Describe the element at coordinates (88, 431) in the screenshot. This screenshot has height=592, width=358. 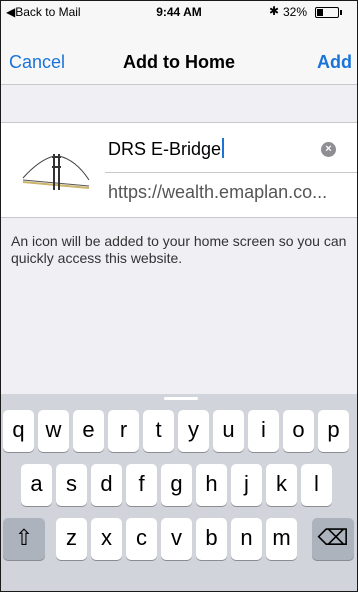
I see `key-e: e` at that location.